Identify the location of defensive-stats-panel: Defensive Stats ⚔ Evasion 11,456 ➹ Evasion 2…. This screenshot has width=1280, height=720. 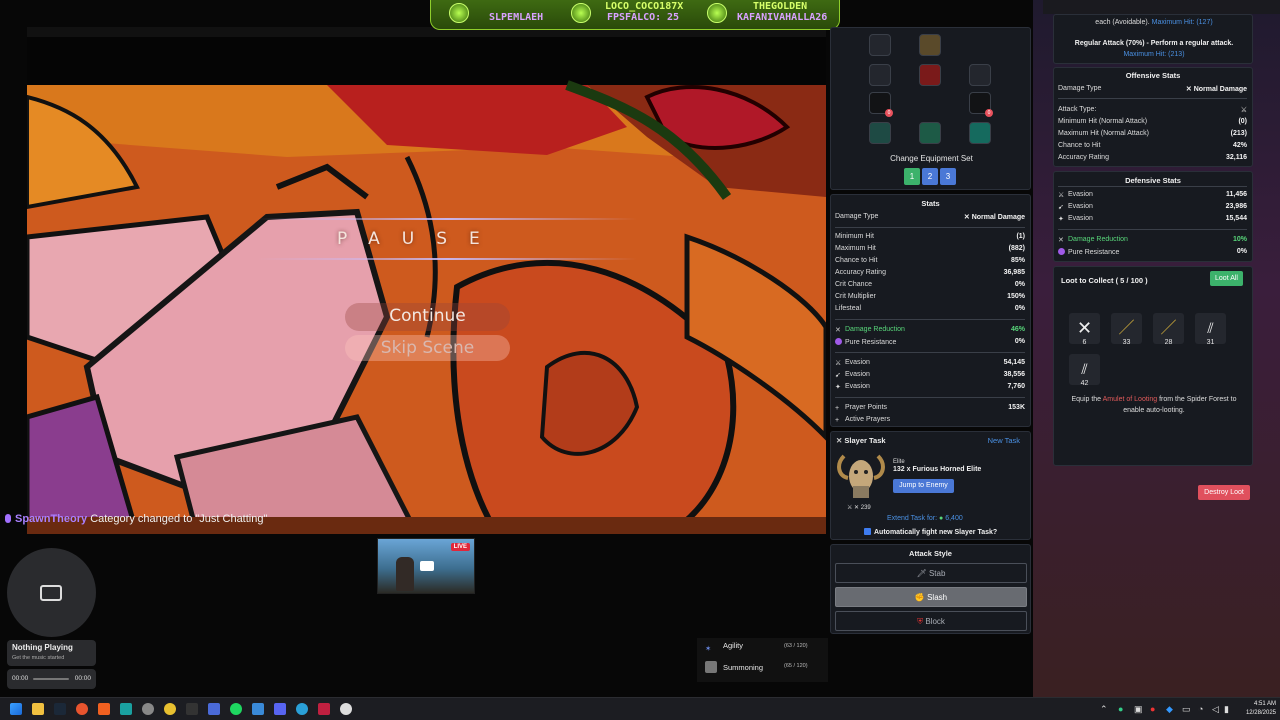
(1153, 216).